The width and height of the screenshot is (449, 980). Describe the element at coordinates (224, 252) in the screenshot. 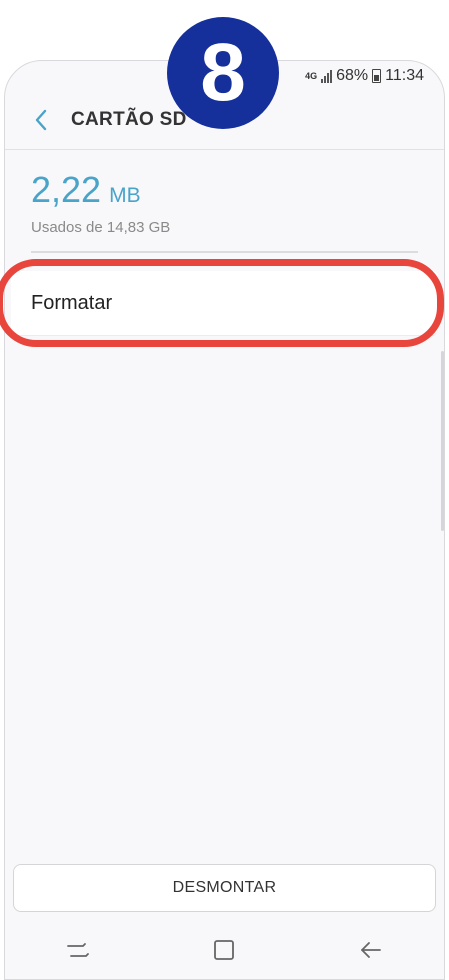

I see `storage-progress-bar` at that location.